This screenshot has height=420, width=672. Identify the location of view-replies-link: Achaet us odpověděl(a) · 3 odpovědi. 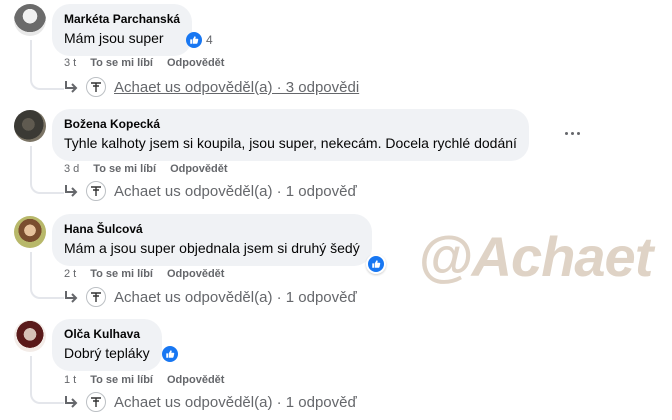
(211, 87).